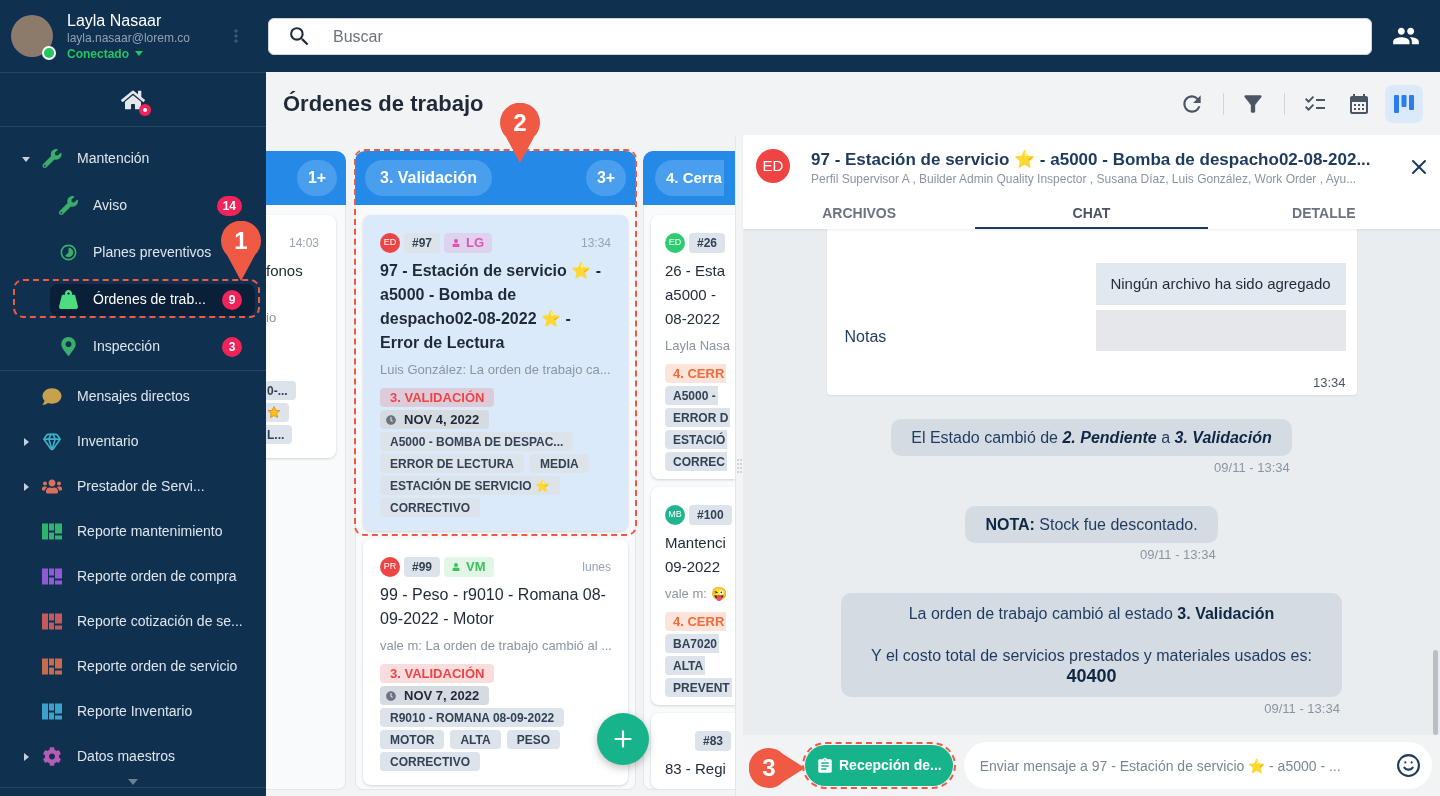 Image resolution: width=1440 pixels, height=796 pixels. I want to click on category-tag: BA7020, so click(692, 643).